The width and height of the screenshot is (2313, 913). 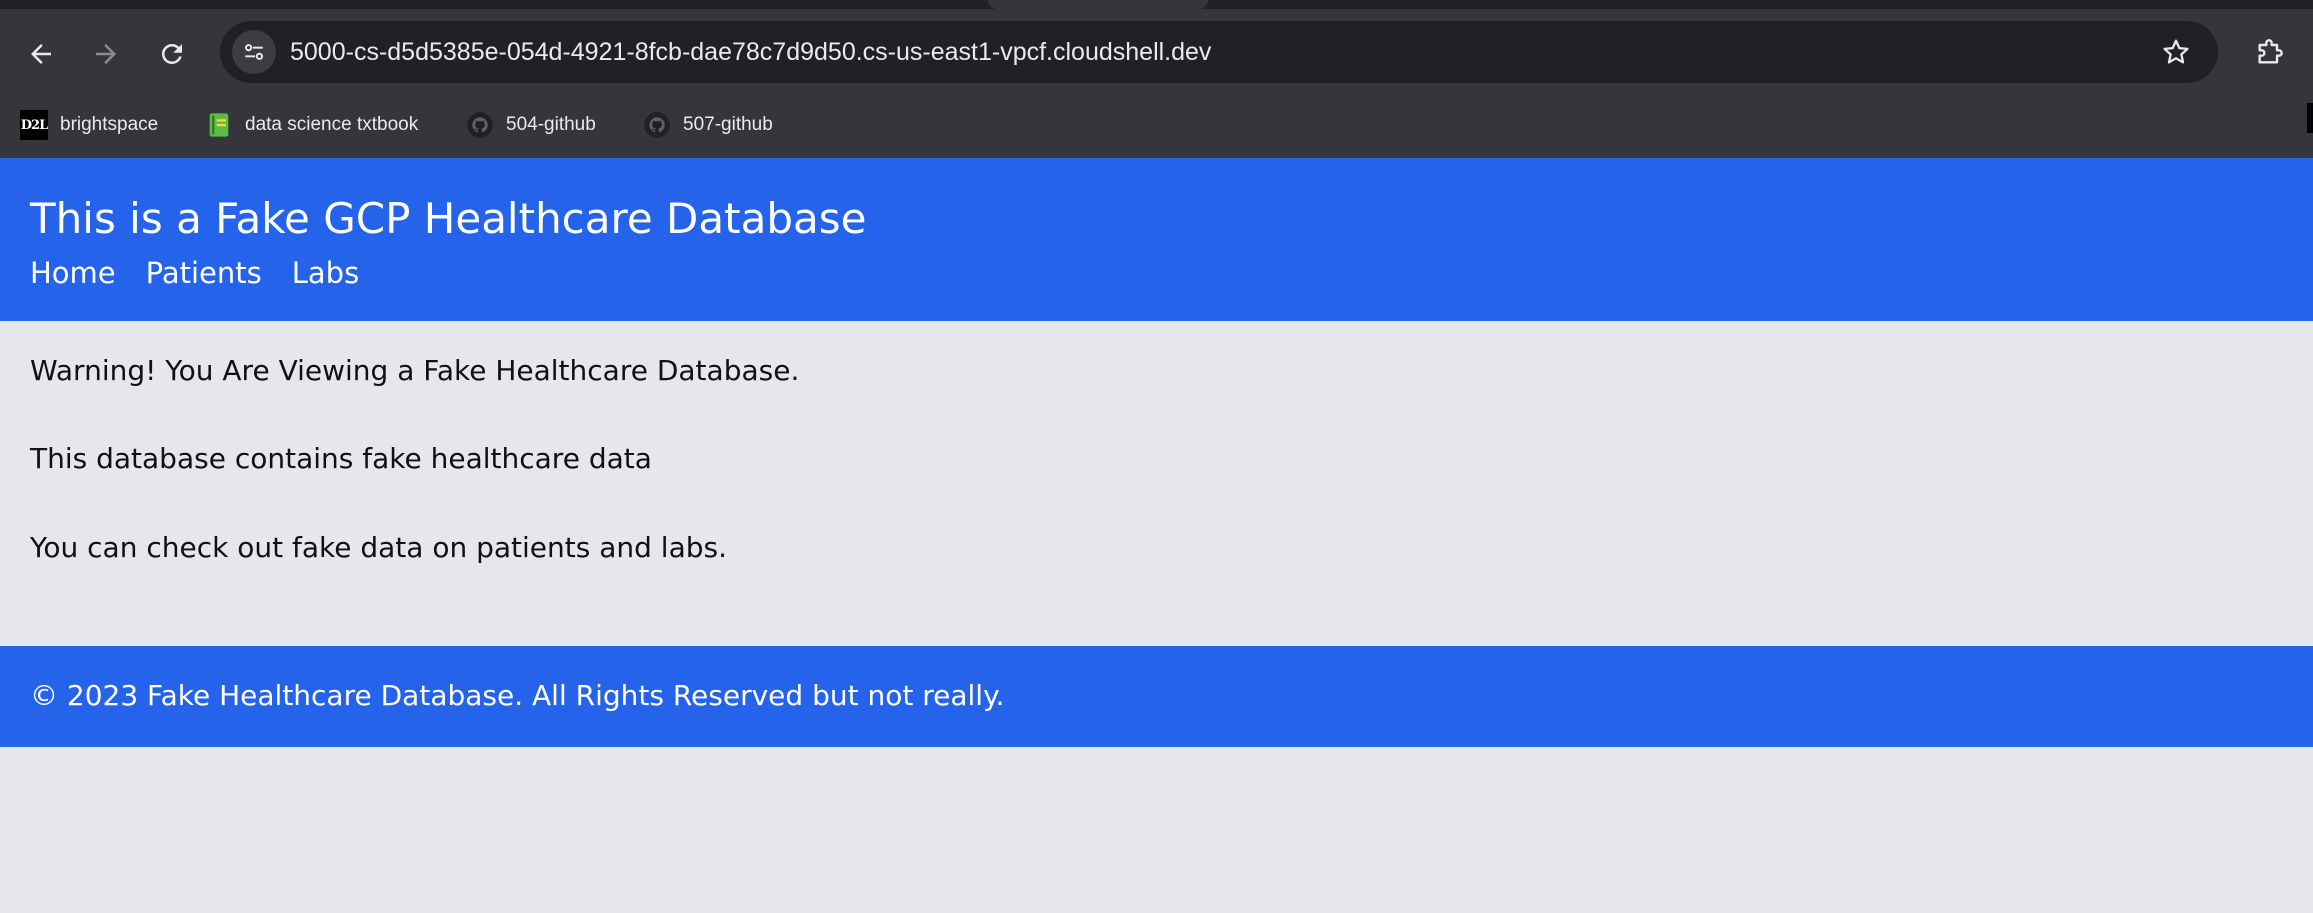 I want to click on arrow-right-icon, so click(x=106, y=54).